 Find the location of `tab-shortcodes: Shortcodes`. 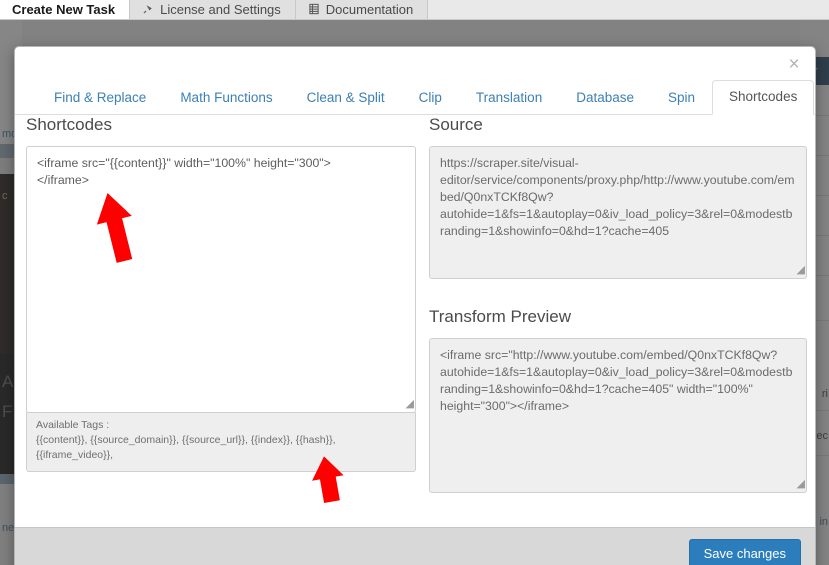

tab-shortcodes: Shortcodes is located at coordinates (763, 97).